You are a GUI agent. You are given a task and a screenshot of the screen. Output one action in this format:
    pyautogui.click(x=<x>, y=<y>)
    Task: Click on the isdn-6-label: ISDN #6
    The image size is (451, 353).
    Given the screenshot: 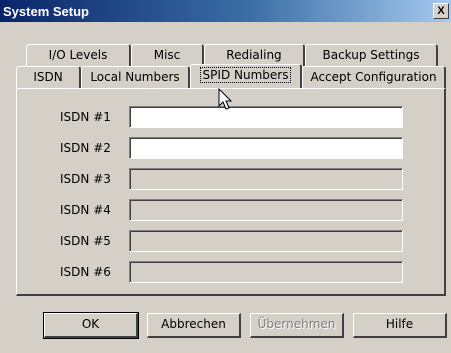 What is the action you would take?
    pyautogui.click(x=85, y=272)
    